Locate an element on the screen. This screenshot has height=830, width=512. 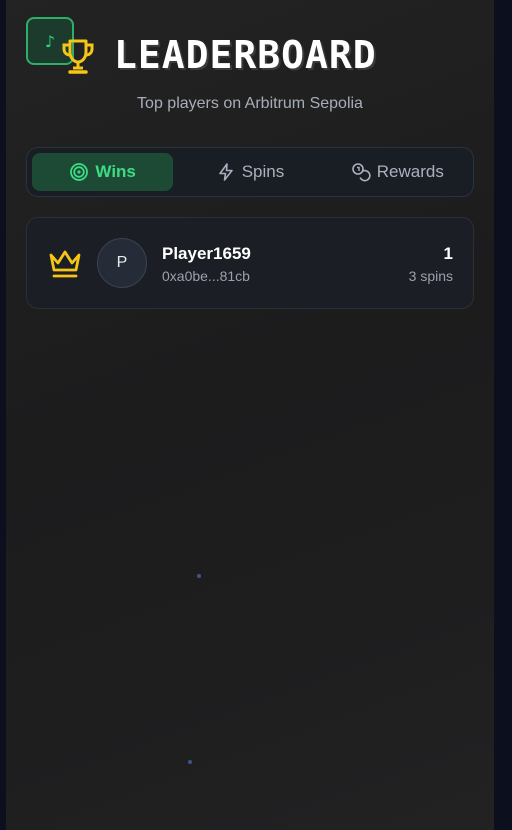
tab-rewards: Rewards is located at coordinates (397, 172).